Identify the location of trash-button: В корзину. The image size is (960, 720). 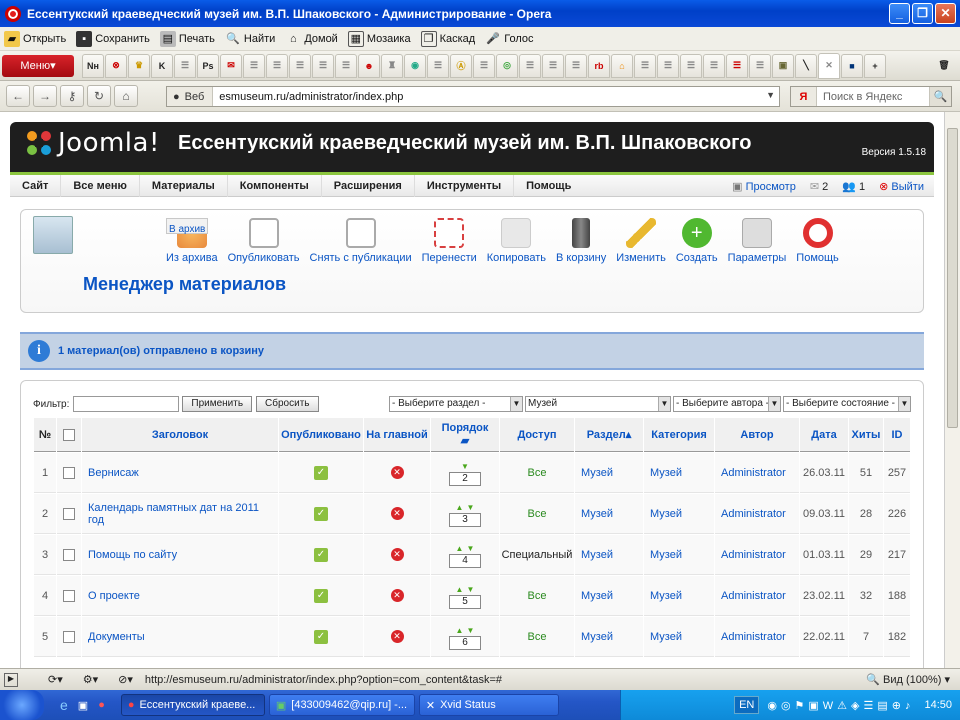
(581, 241).